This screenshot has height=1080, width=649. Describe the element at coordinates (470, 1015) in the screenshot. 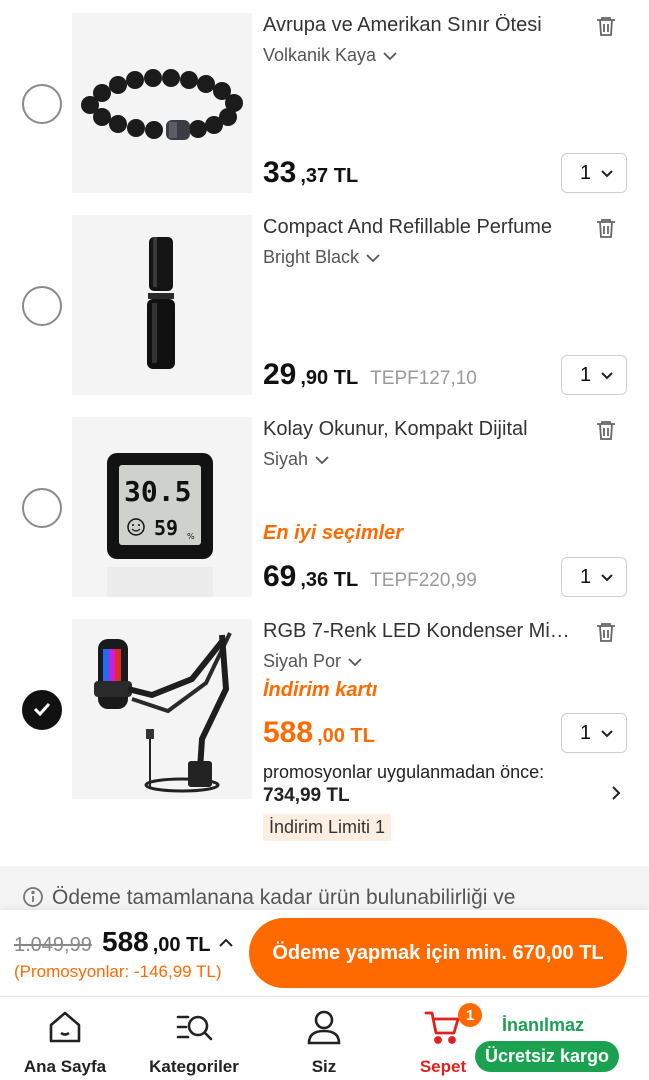

I see `cart-count-badge: 1` at that location.